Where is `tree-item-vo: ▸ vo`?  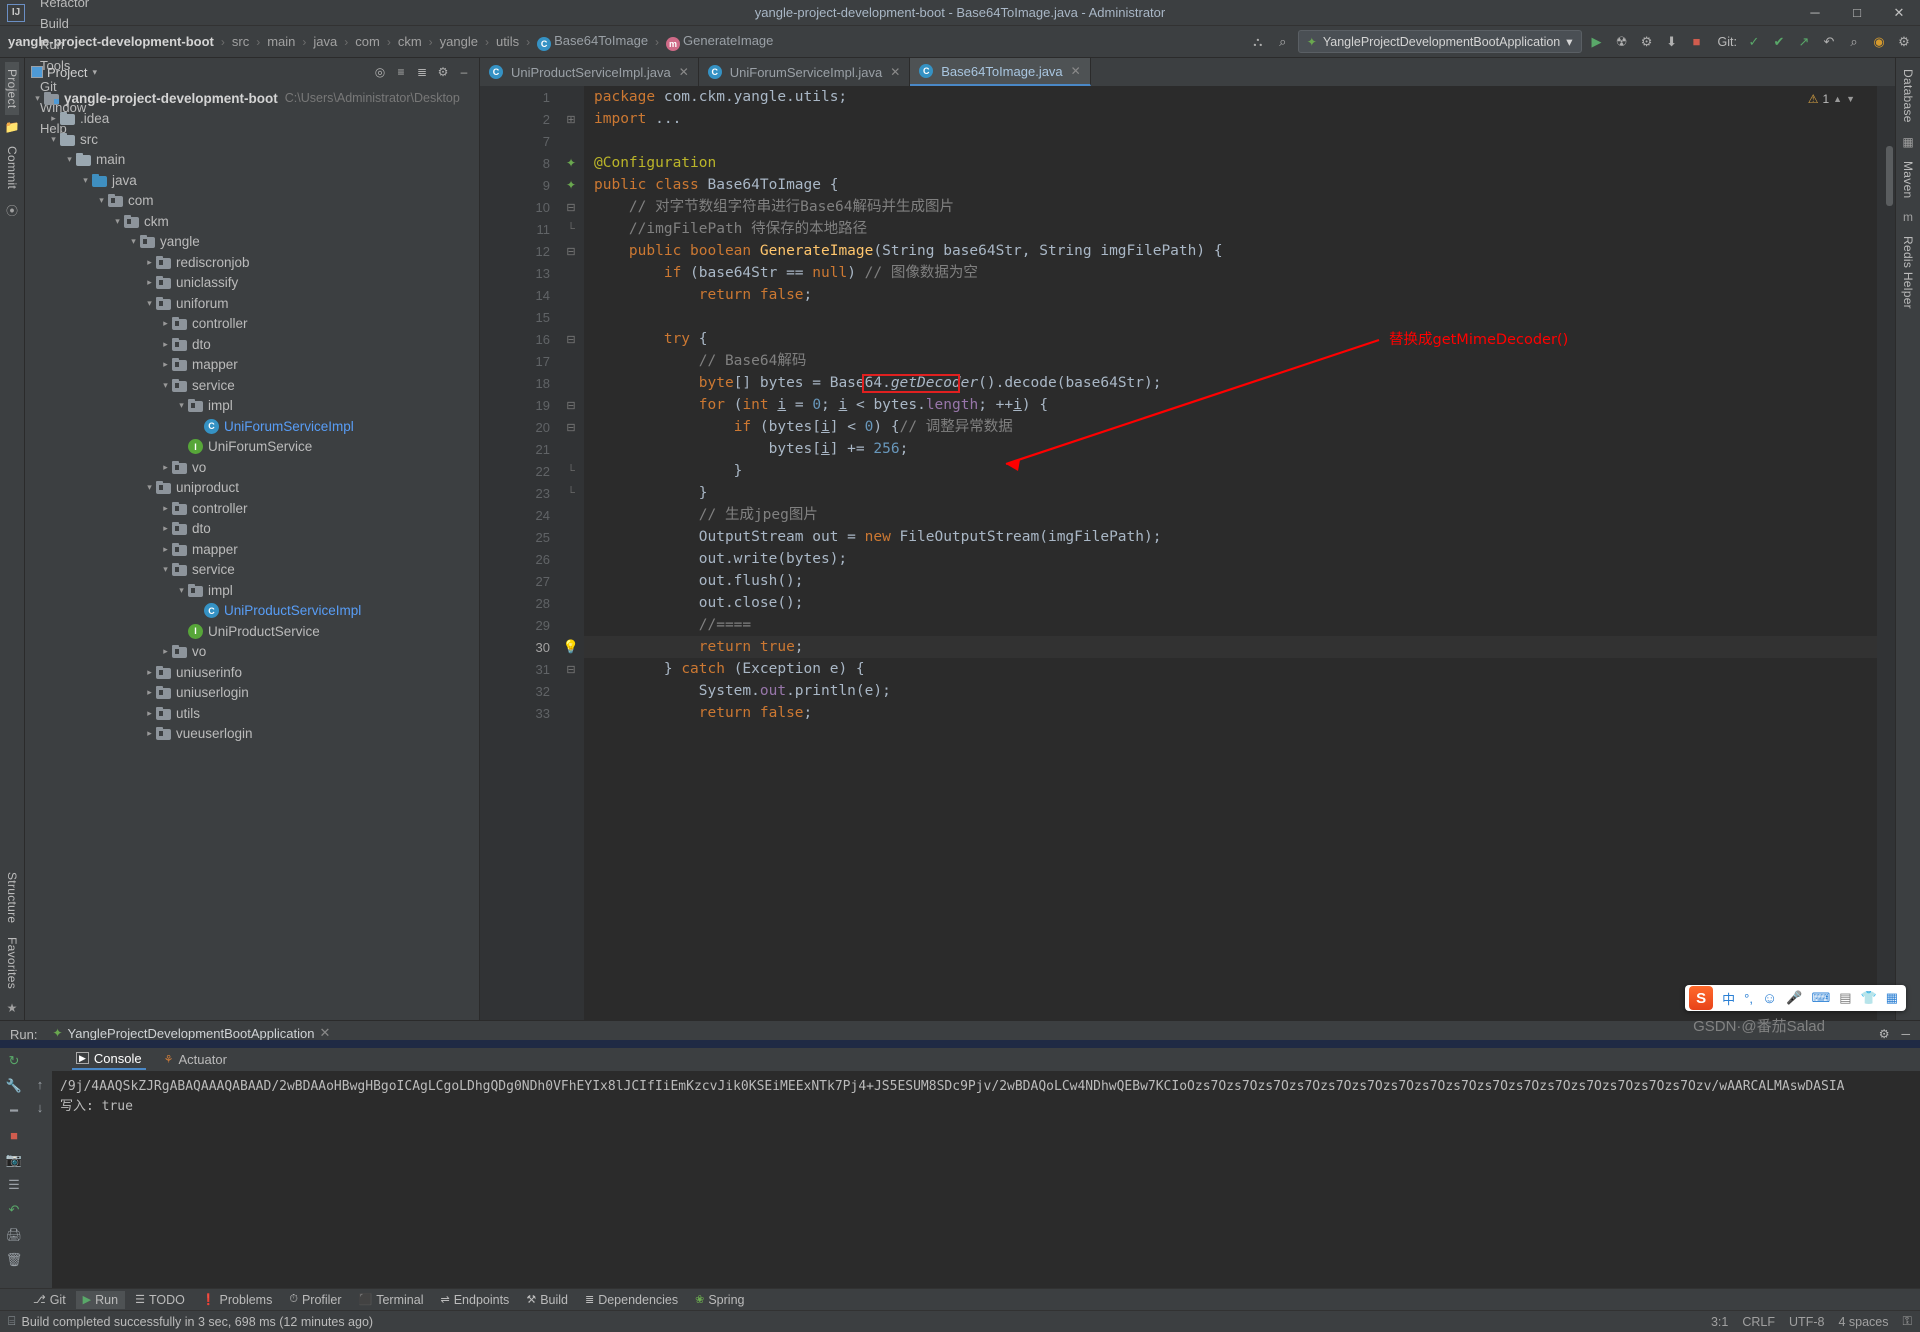 tree-item-vo: ▸ vo is located at coordinates (252, 652).